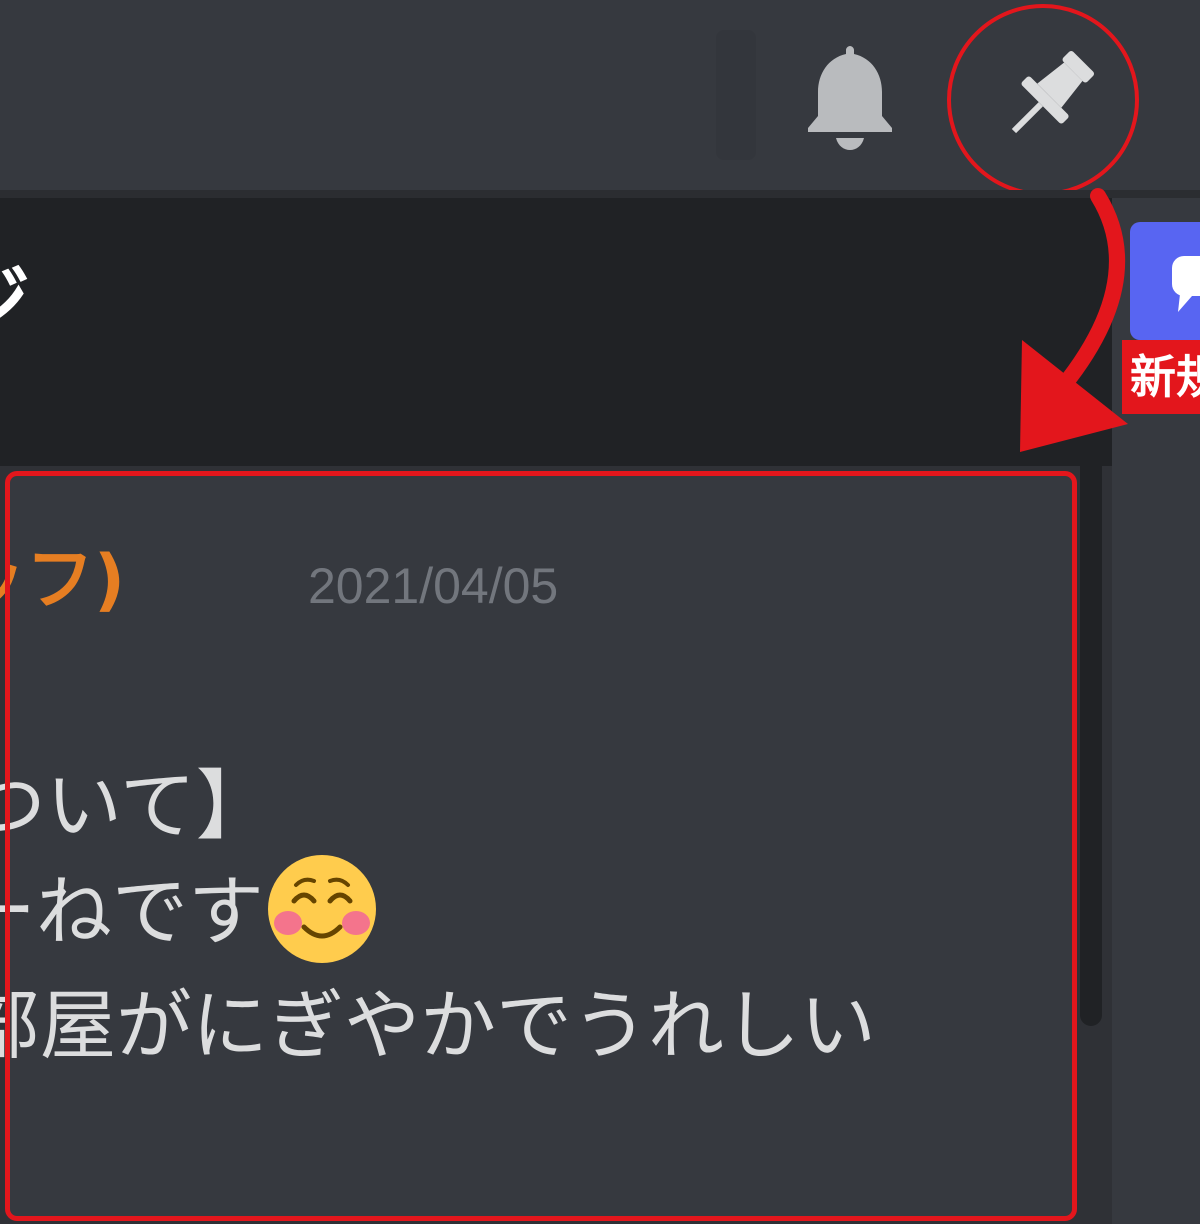 The height and width of the screenshot is (1224, 1200). What do you see at coordinates (132, 911) in the screenshot?
I see `message-line-text: ーねです` at bounding box center [132, 911].